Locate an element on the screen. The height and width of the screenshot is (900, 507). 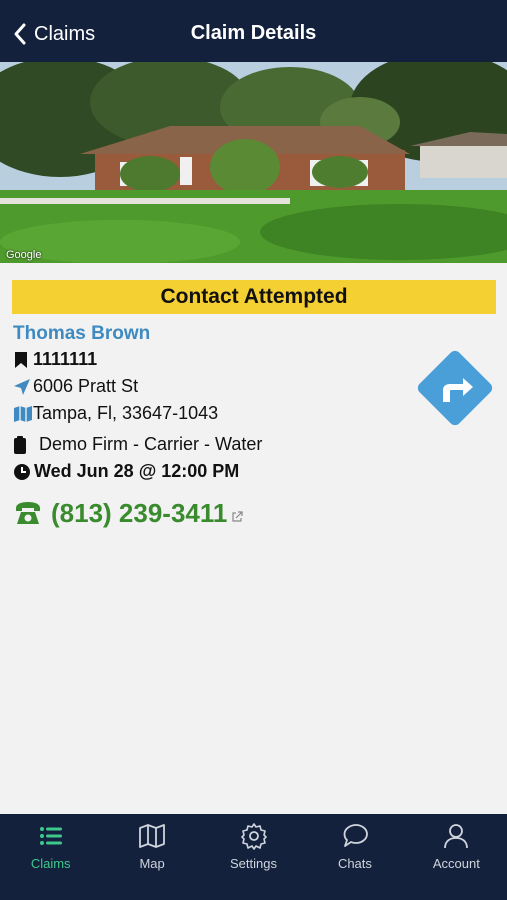
tab-claims-label: Claims is located at coordinates (50, 863).